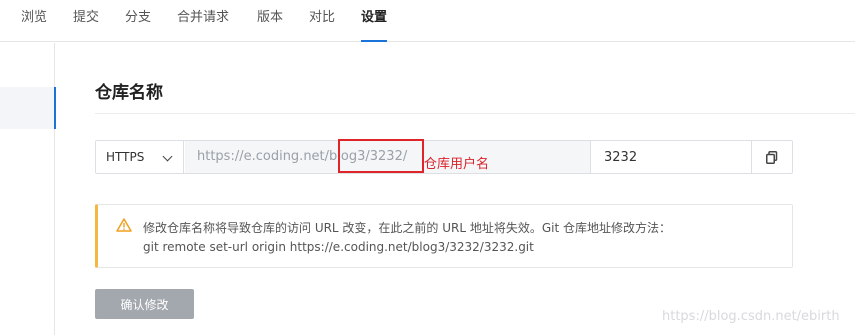  What do you see at coordinates (125, 157) in the screenshot?
I see `protocol-select-value: HTTPS` at bounding box center [125, 157].